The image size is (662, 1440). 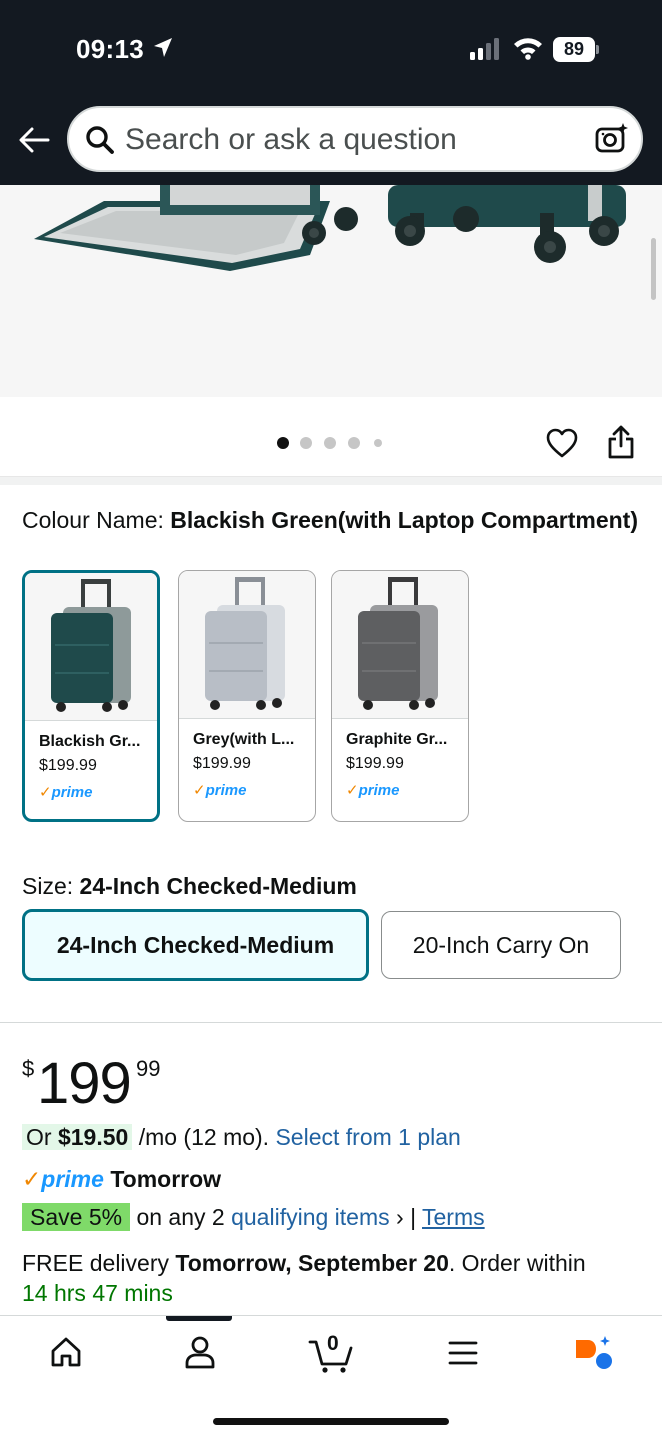 I want to click on account-icon, so click(x=200, y=1352).